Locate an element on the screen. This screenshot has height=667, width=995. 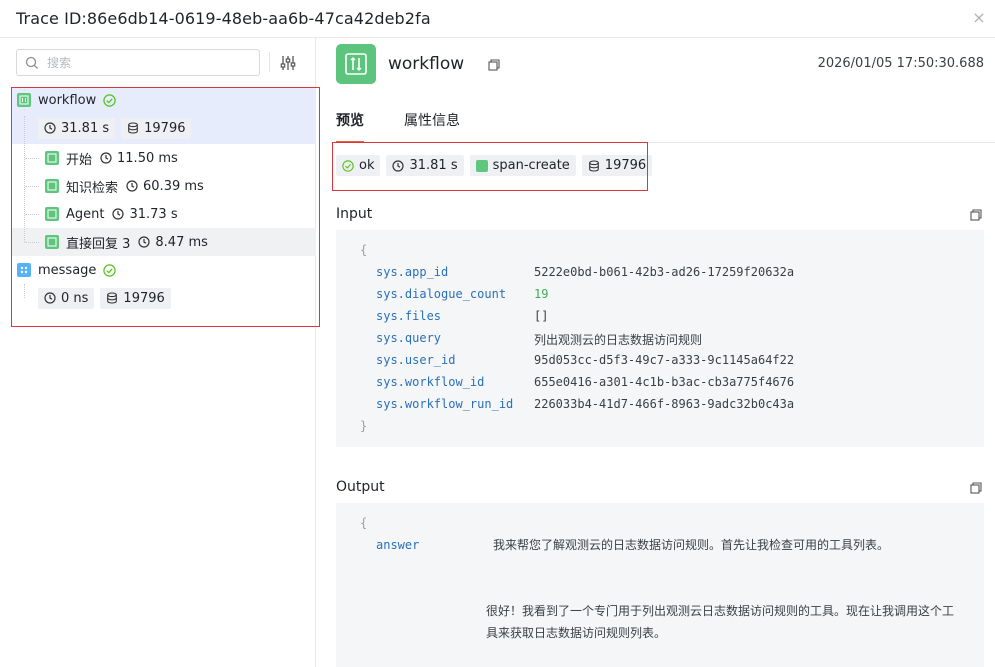
tree-item-knowledge-retrieval: 知识检索 60.39 ms is located at coordinates (124, 186).